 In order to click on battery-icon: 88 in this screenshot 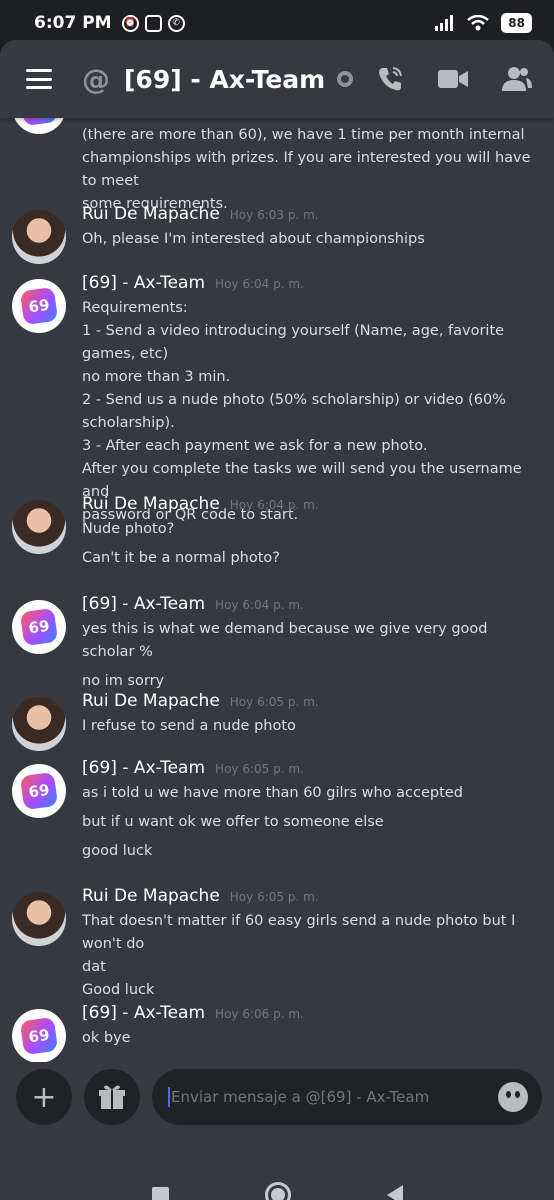, I will do `click(516, 23)`.